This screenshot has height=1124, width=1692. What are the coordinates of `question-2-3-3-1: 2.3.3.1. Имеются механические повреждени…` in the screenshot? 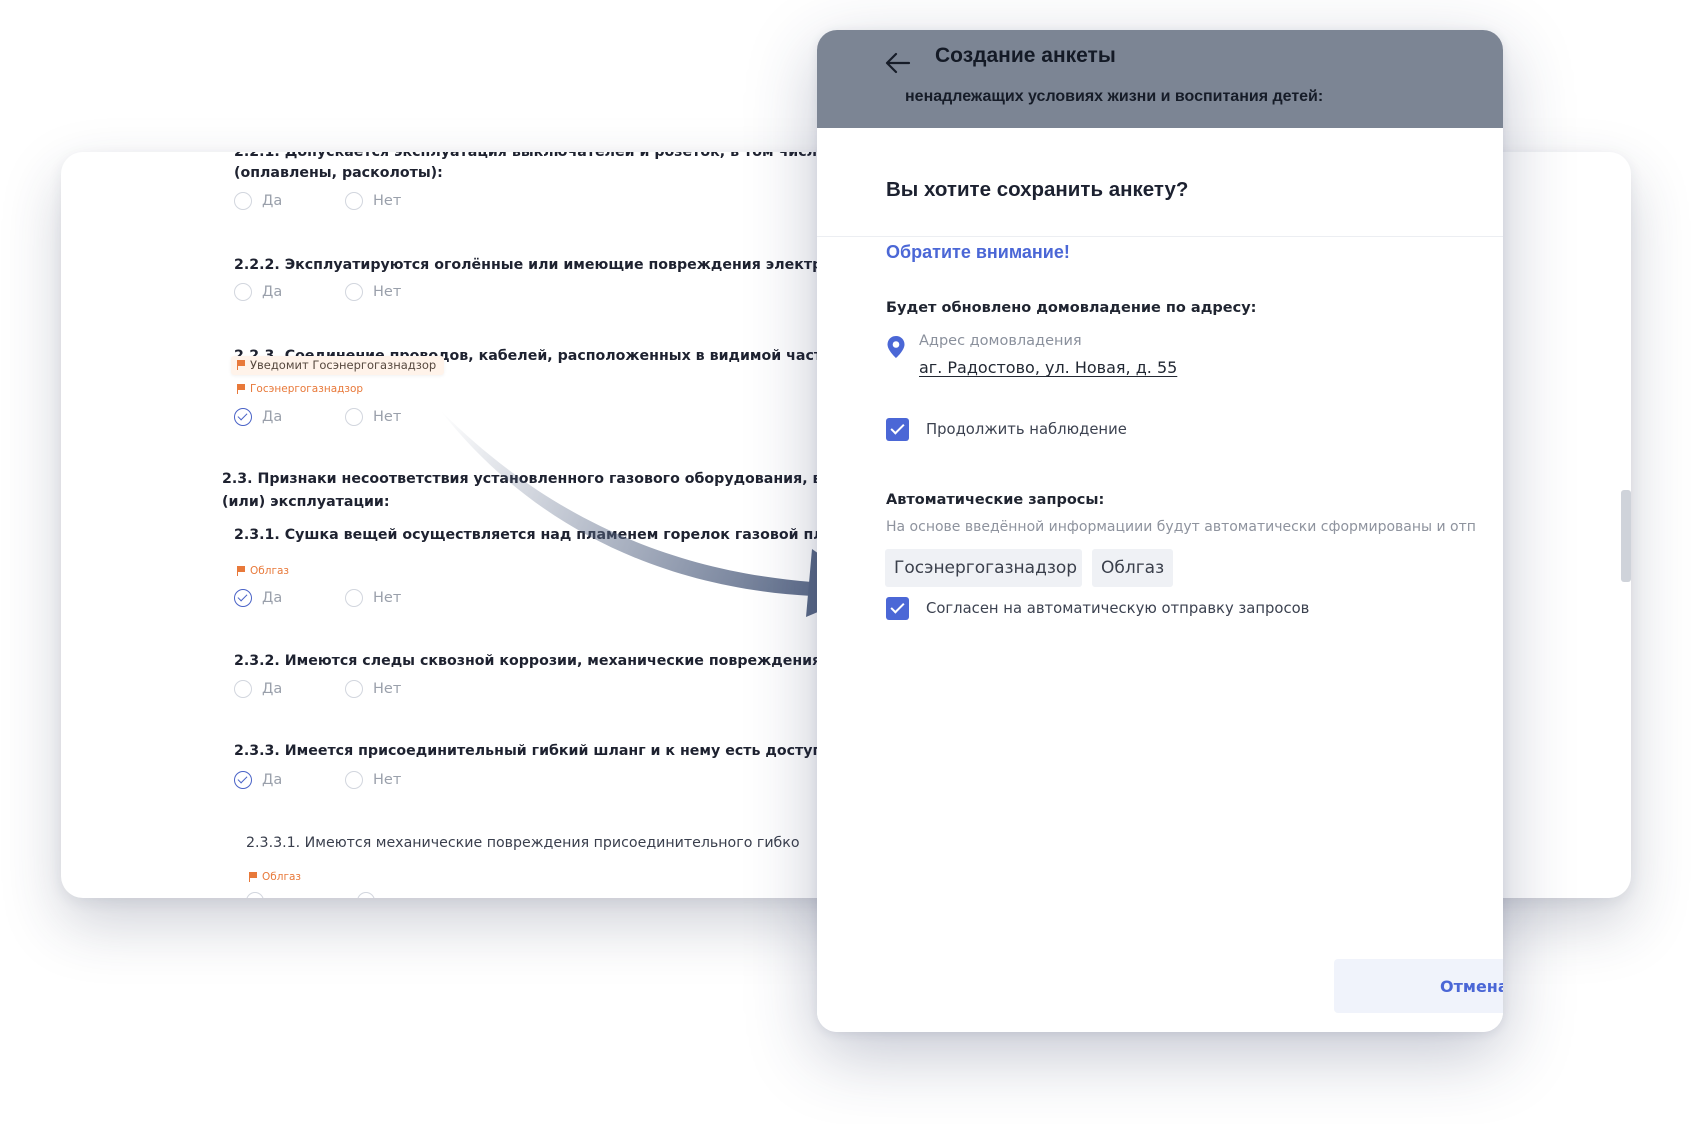 It's located at (523, 843).